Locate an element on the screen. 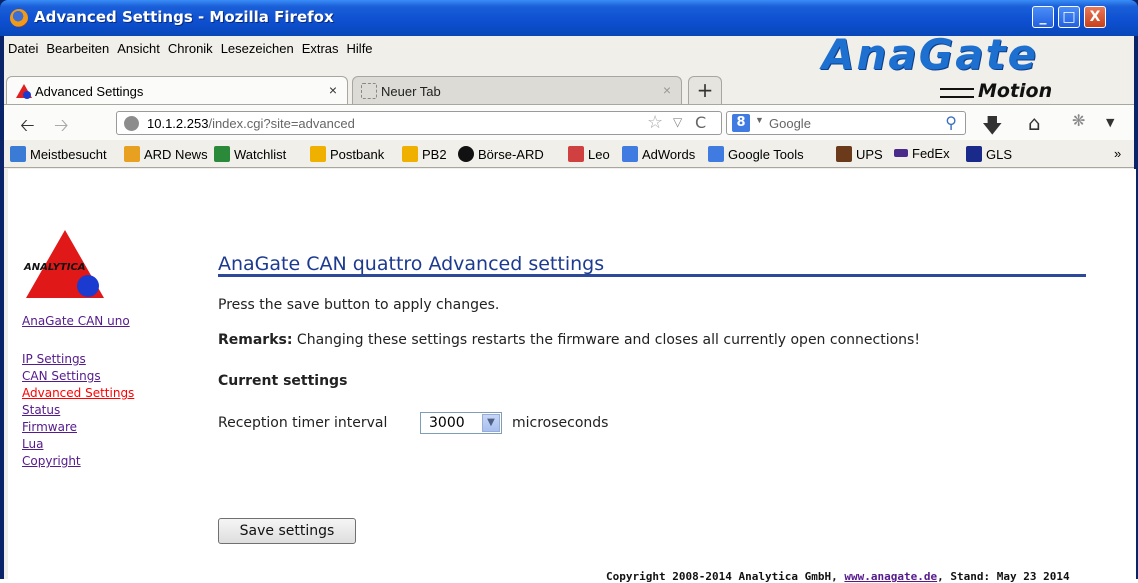 The image size is (1138, 583). sidebar-product-link: AnaGate CAN uno is located at coordinates (76, 321).